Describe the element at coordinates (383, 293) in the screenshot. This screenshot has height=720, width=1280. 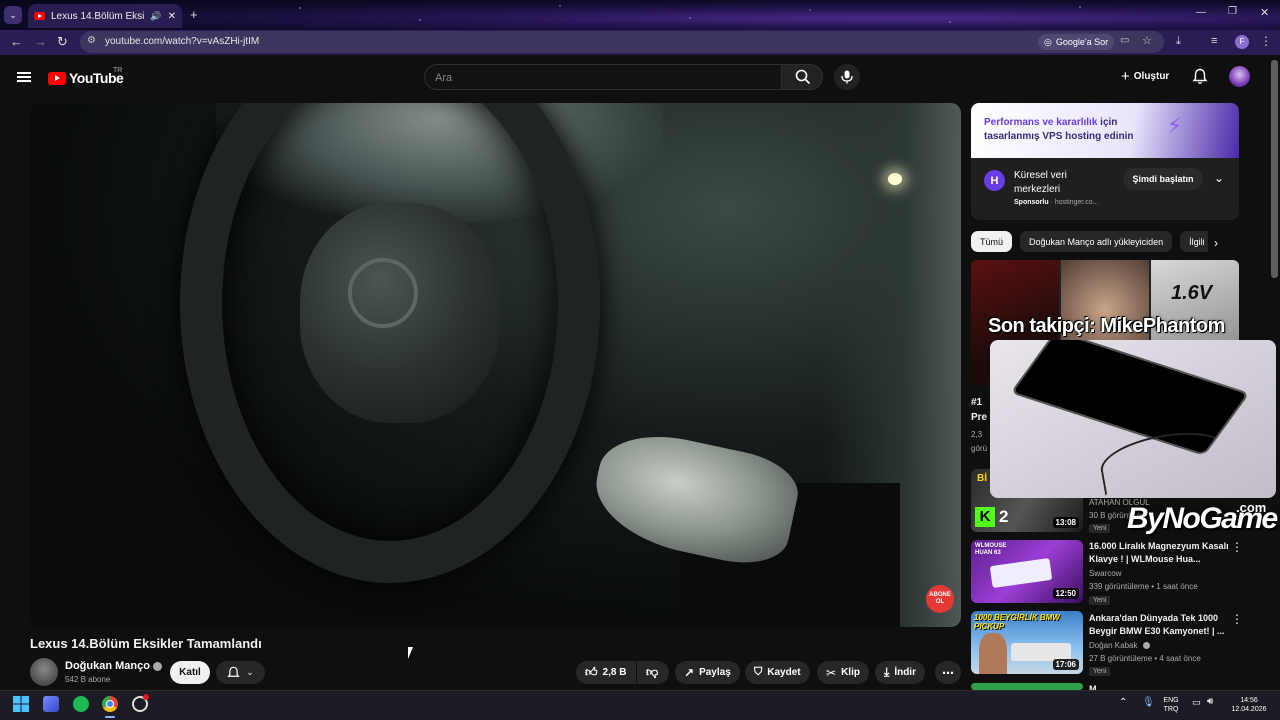
I see `video-frame-emblem` at that location.